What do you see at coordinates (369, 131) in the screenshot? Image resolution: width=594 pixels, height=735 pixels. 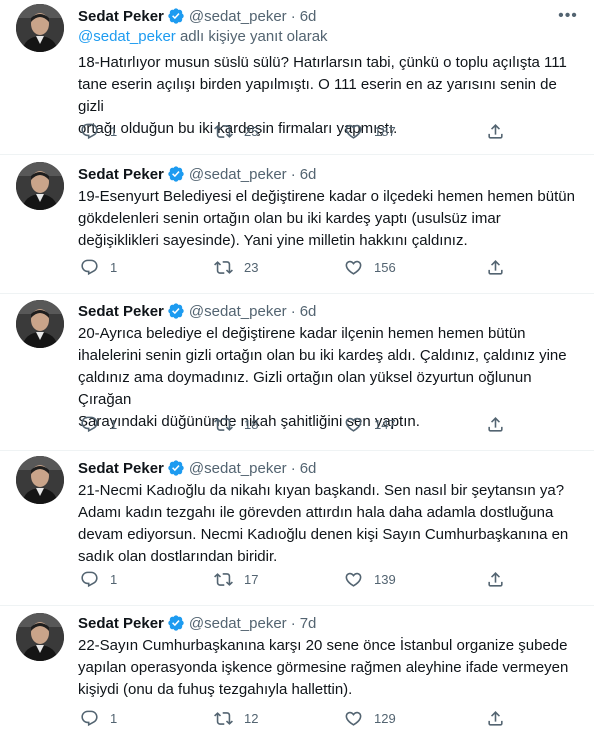 I see `like-button: 187` at bounding box center [369, 131].